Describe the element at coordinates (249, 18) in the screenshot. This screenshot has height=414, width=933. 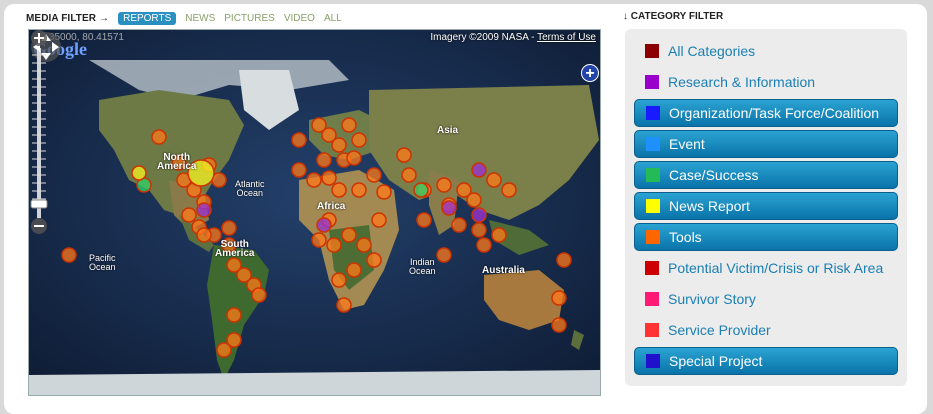
I see `tab-pictures: PICTURES` at that location.